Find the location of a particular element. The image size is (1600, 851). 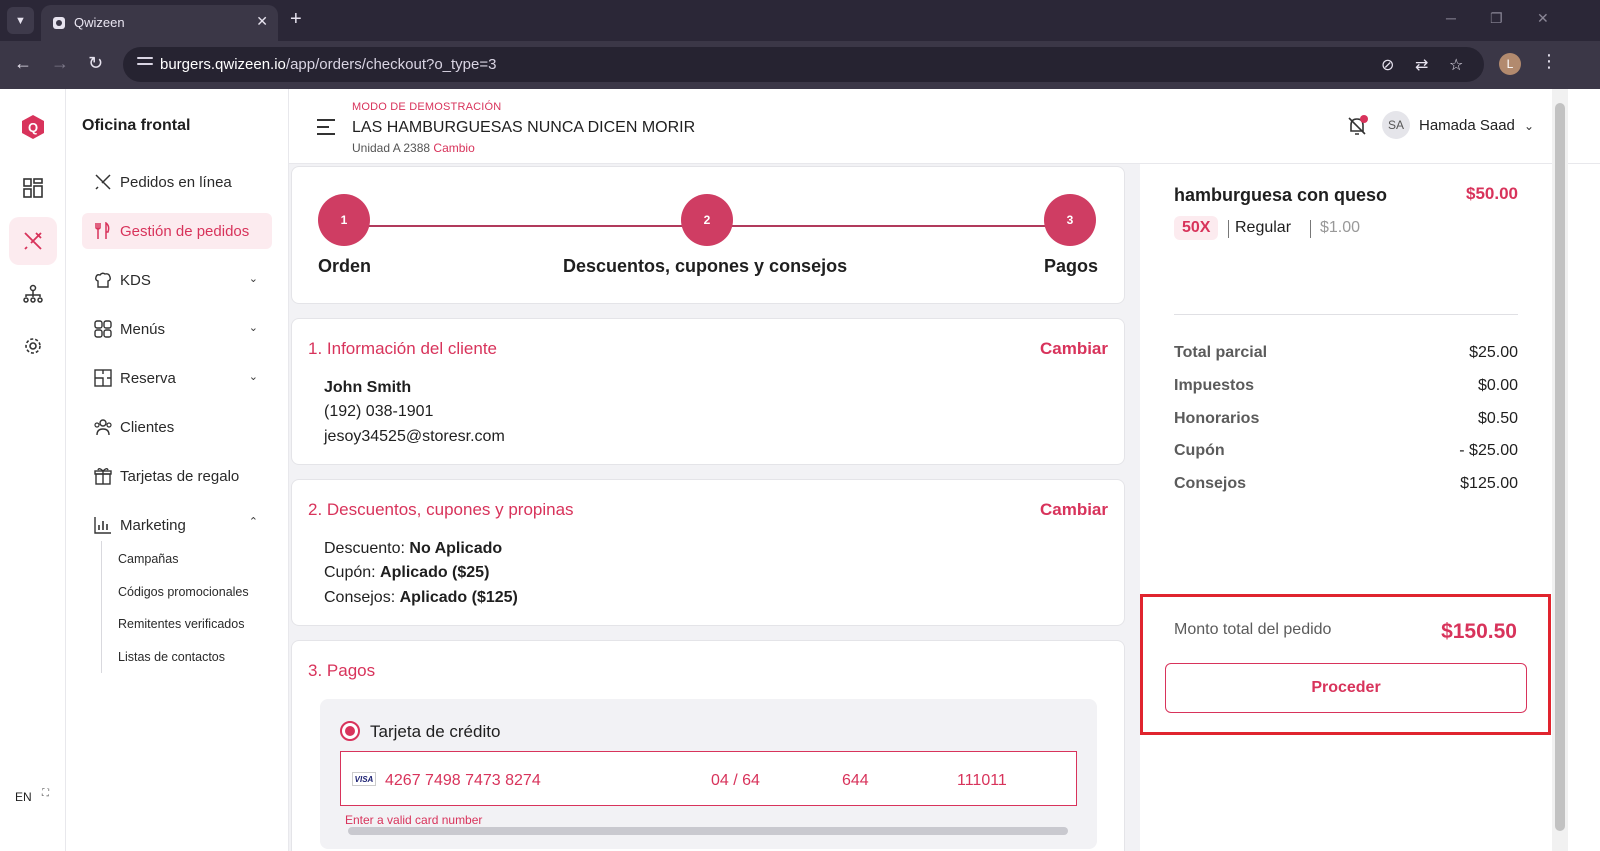

item-price: $50.00 is located at coordinates (1492, 193).